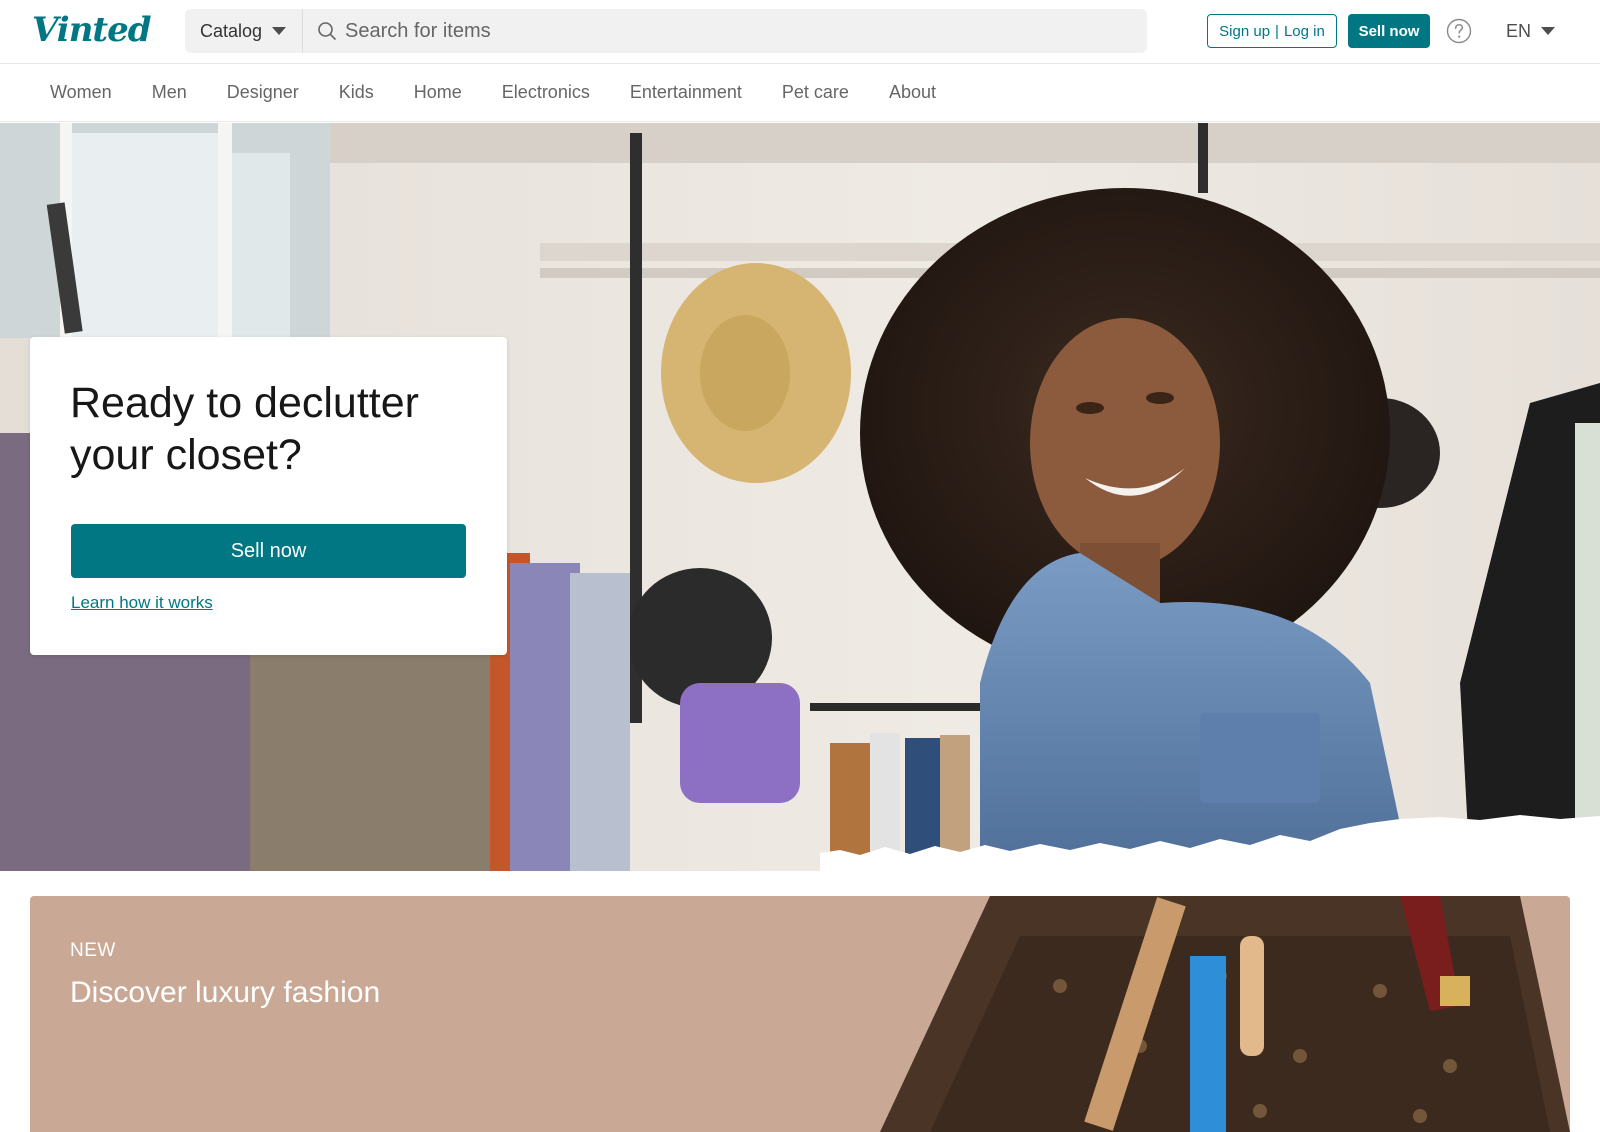  Describe the element at coordinates (81, 92) in the screenshot. I see `nav-item-women: Women` at that location.